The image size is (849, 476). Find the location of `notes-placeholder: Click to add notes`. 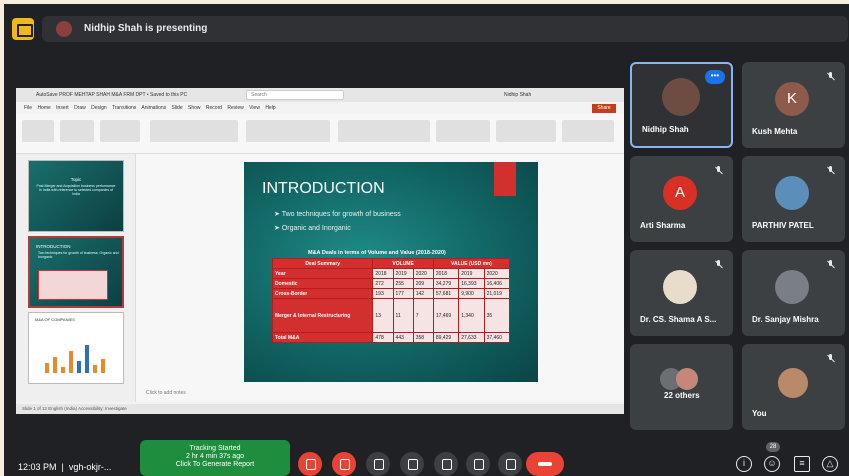

notes-placeholder: Click to add notes is located at coordinates (166, 393).